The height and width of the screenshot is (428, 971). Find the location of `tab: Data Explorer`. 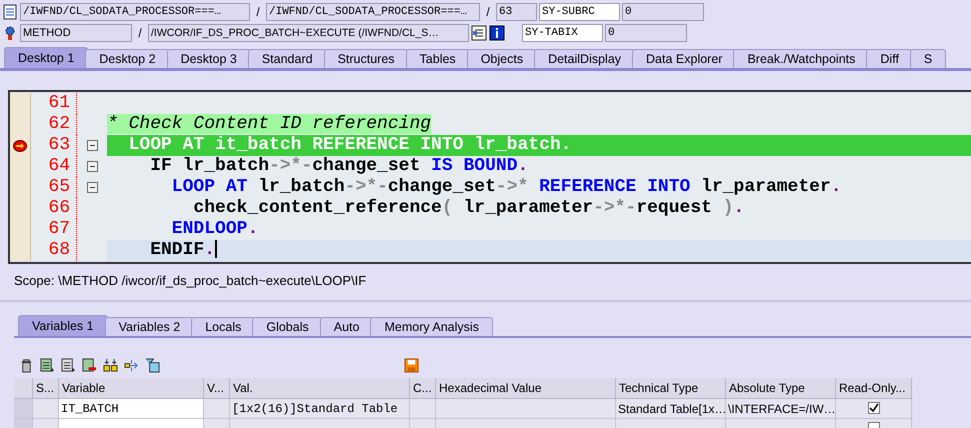

tab: Data Explorer is located at coordinates (684, 58).